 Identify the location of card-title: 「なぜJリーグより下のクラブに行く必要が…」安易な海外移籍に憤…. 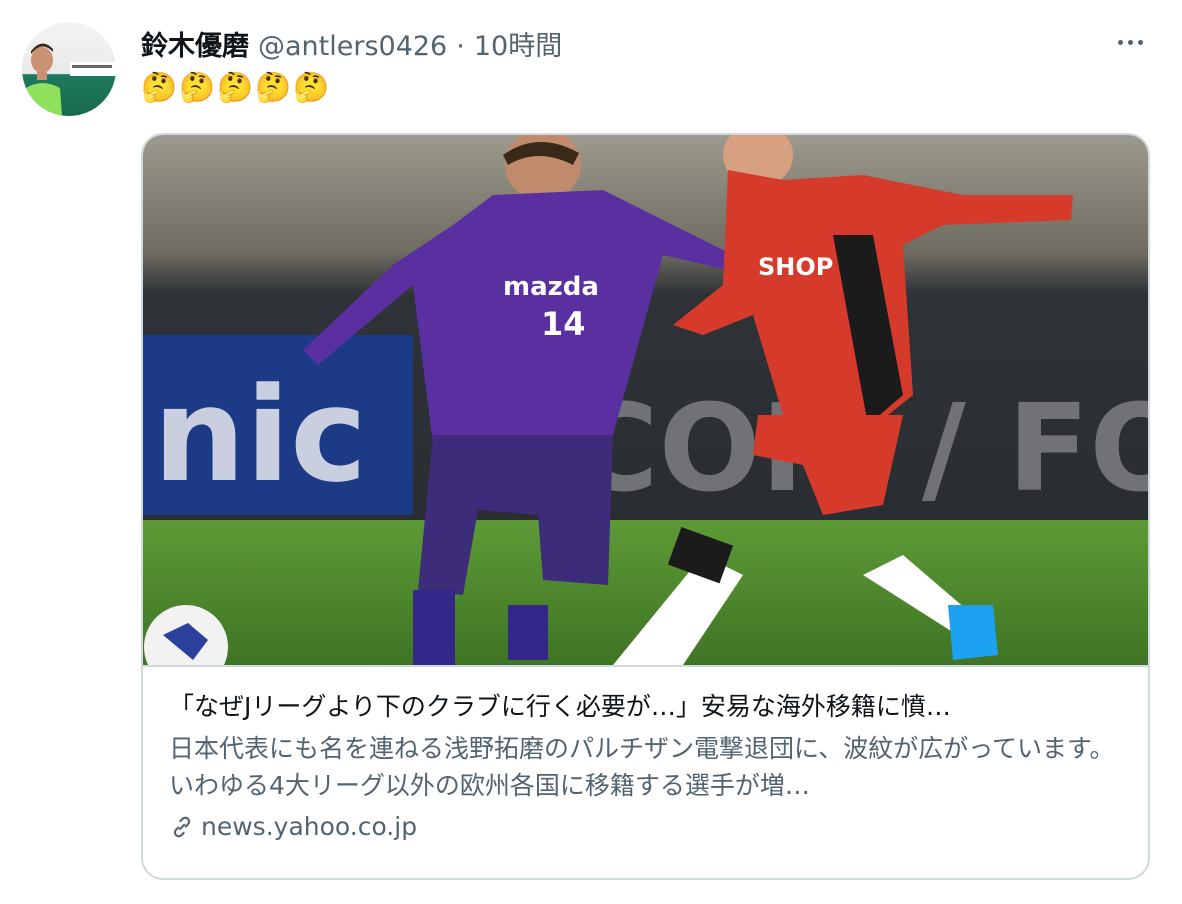
(648, 707).